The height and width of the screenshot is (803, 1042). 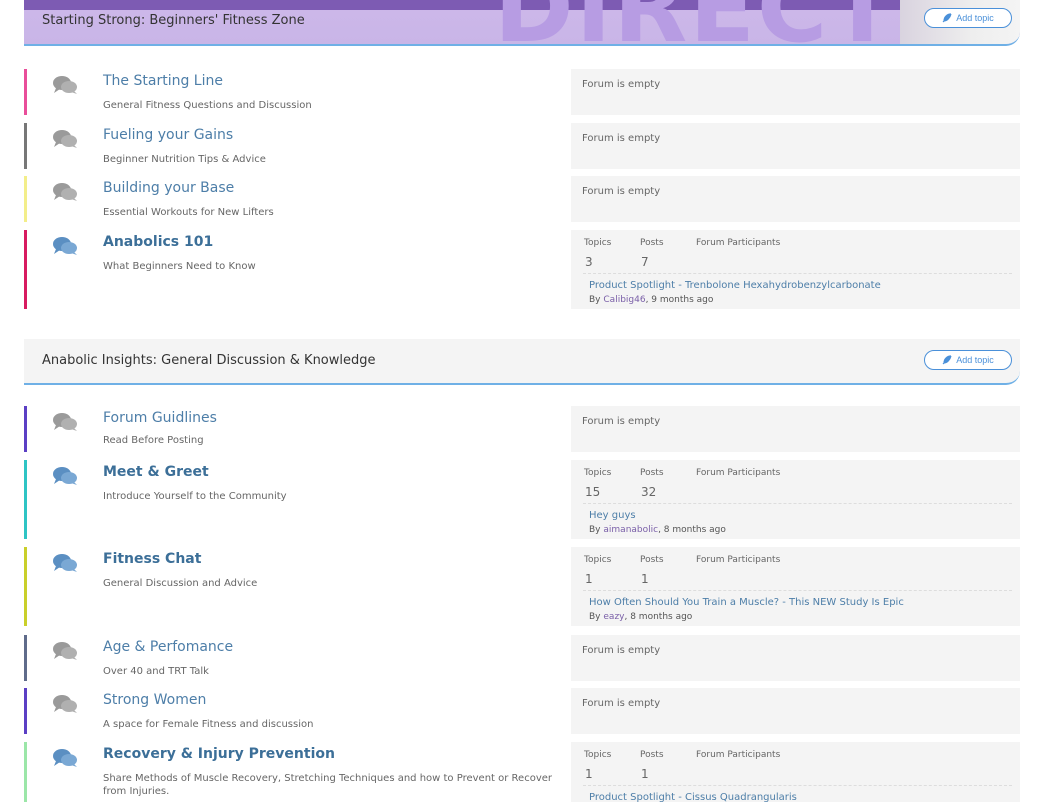 What do you see at coordinates (180, 583) in the screenshot?
I see `forum-description: General Discussion and Advice` at bounding box center [180, 583].